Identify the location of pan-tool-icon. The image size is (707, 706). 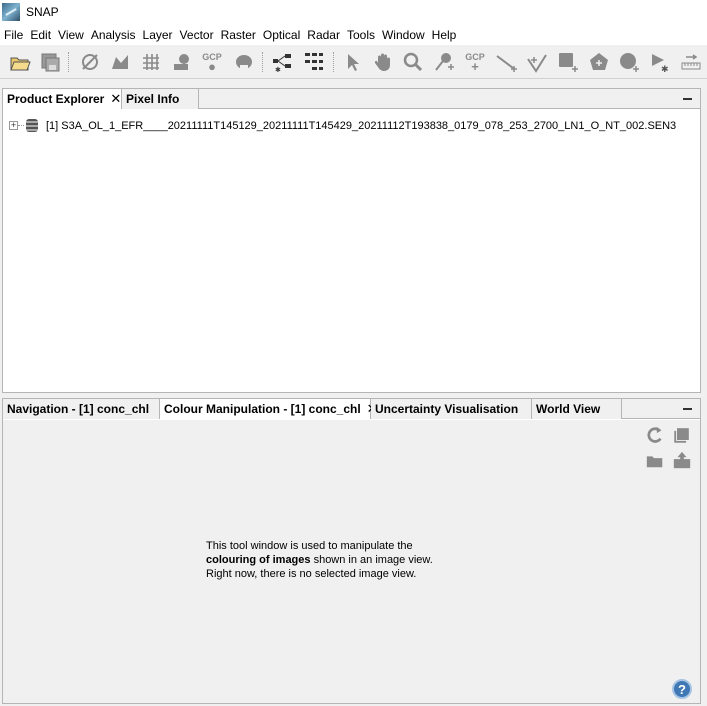
(383, 62).